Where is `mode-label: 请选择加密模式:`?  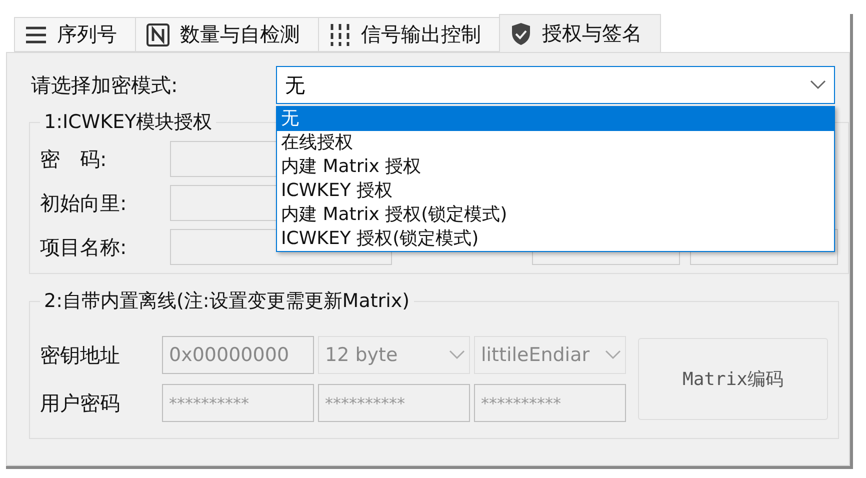
mode-label: 请选择加密模式: is located at coordinates (104, 85).